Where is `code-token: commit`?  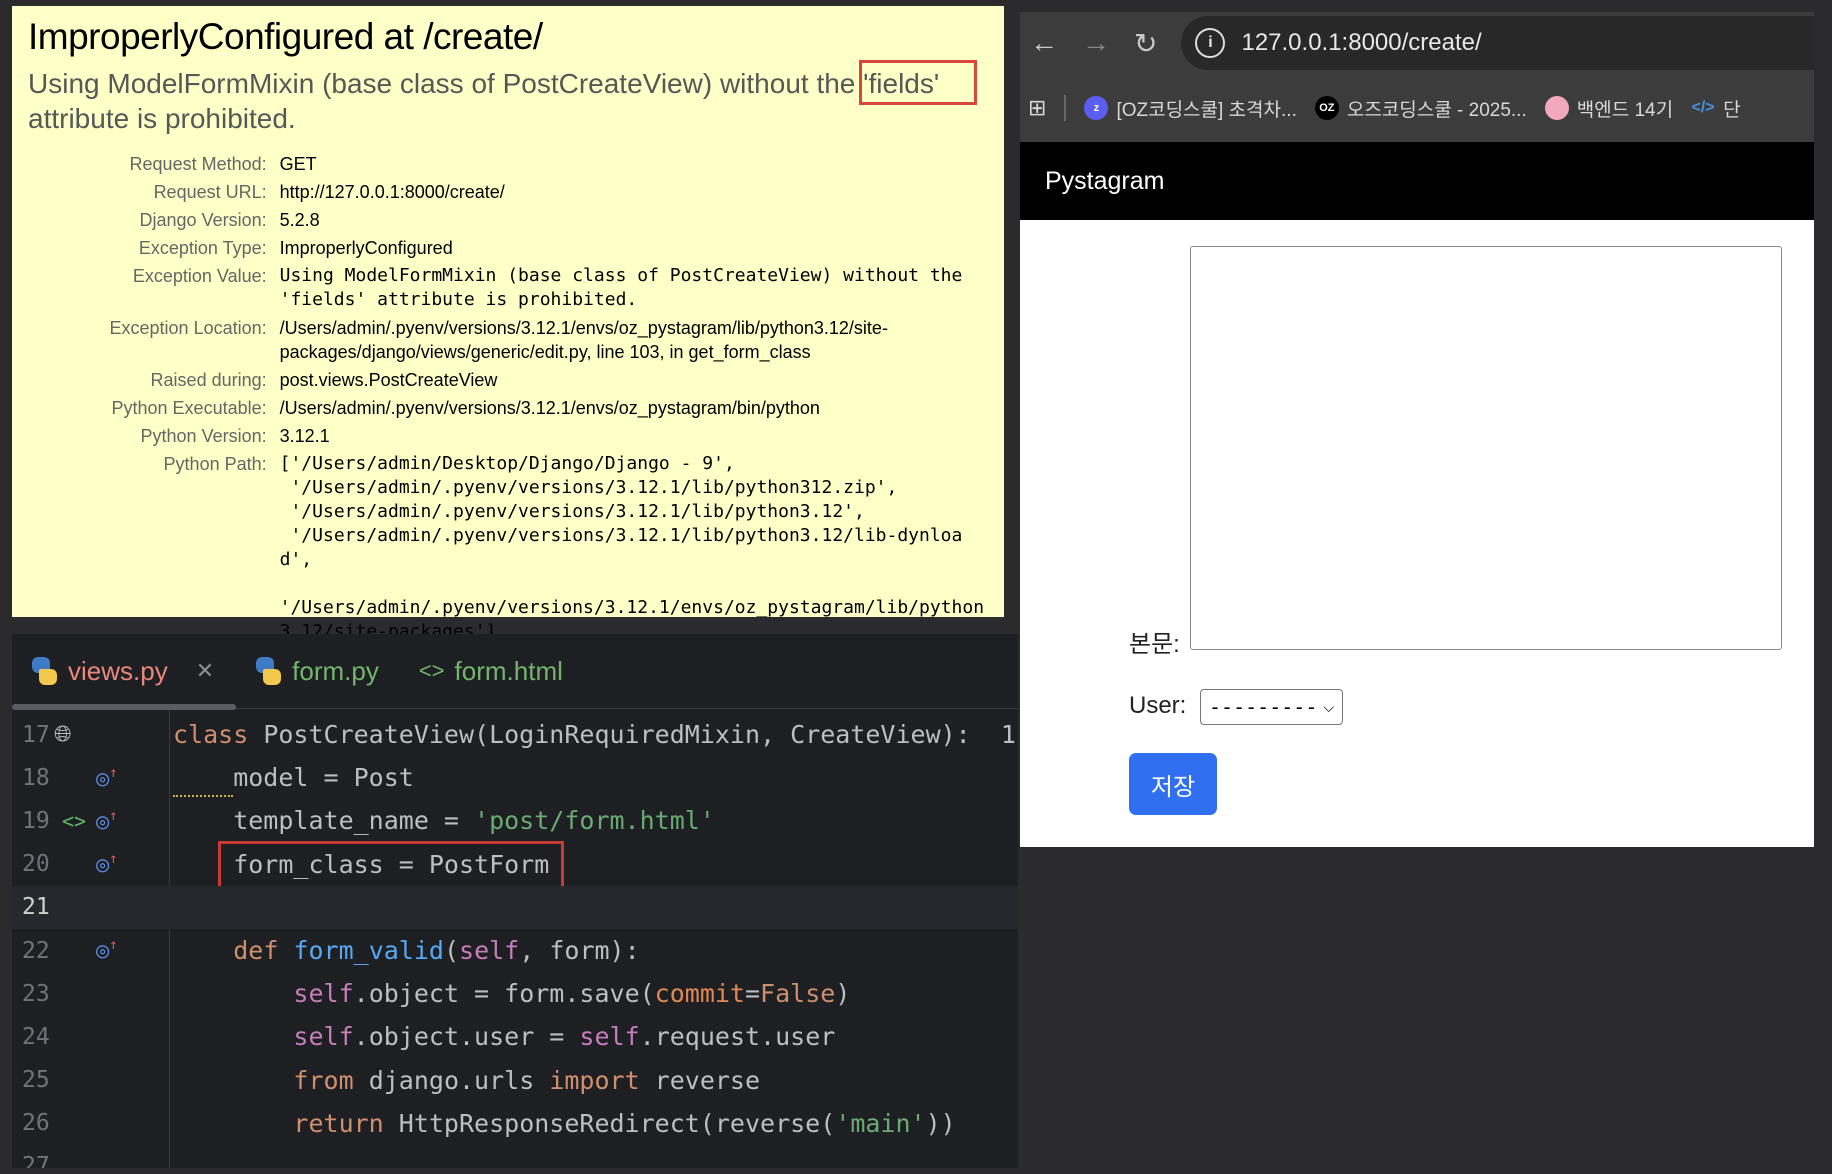 code-token: commit is located at coordinates (699, 994).